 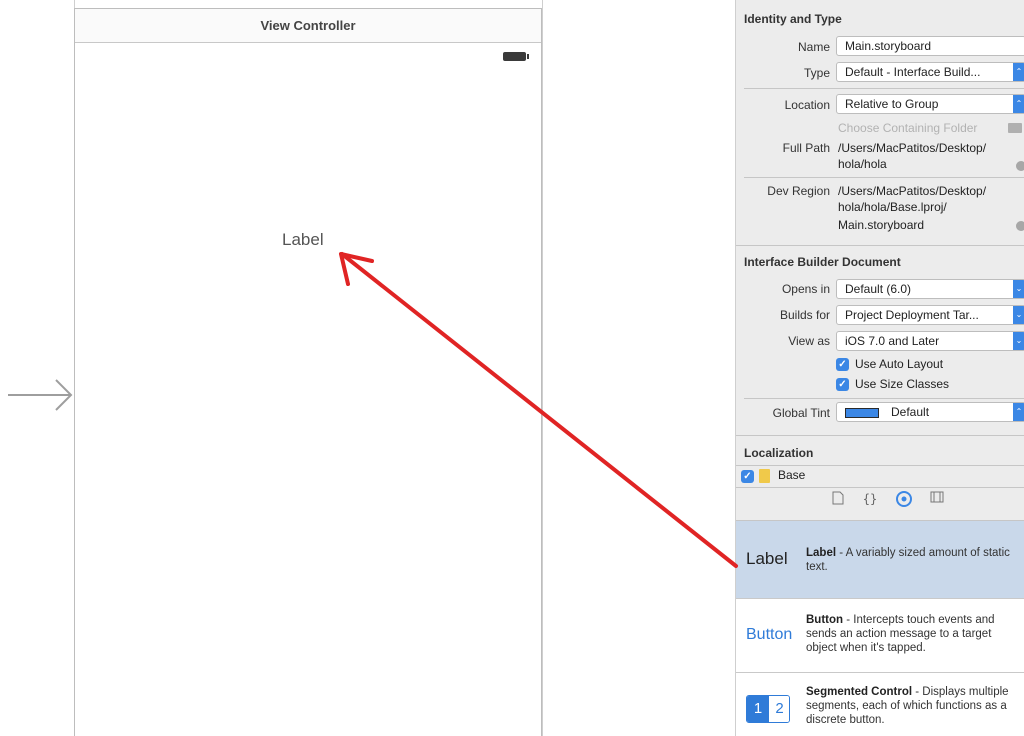 What do you see at coordinates (870, 499) in the screenshot?
I see `code-snippet-icon: {}` at bounding box center [870, 499].